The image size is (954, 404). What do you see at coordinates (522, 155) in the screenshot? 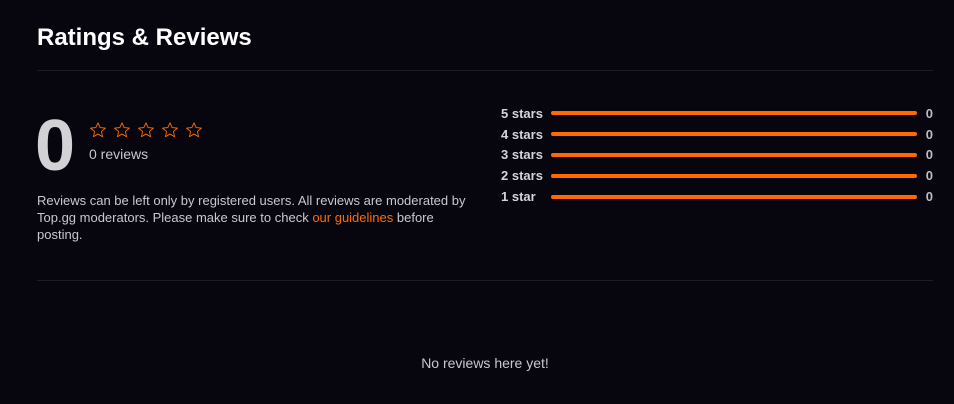
I see `breakdown-label: 3 stars` at bounding box center [522, 155].